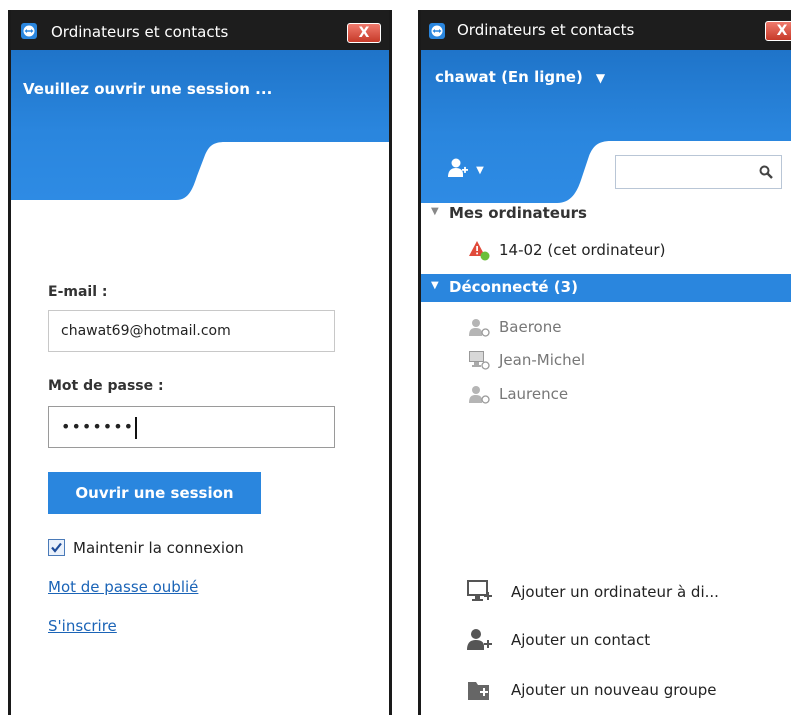 This screenshot has height=715, width=791. What do you see at coordinates (478, 691) in the screenshot?
I see `add-group-icon` at bounding box center [478, 691].